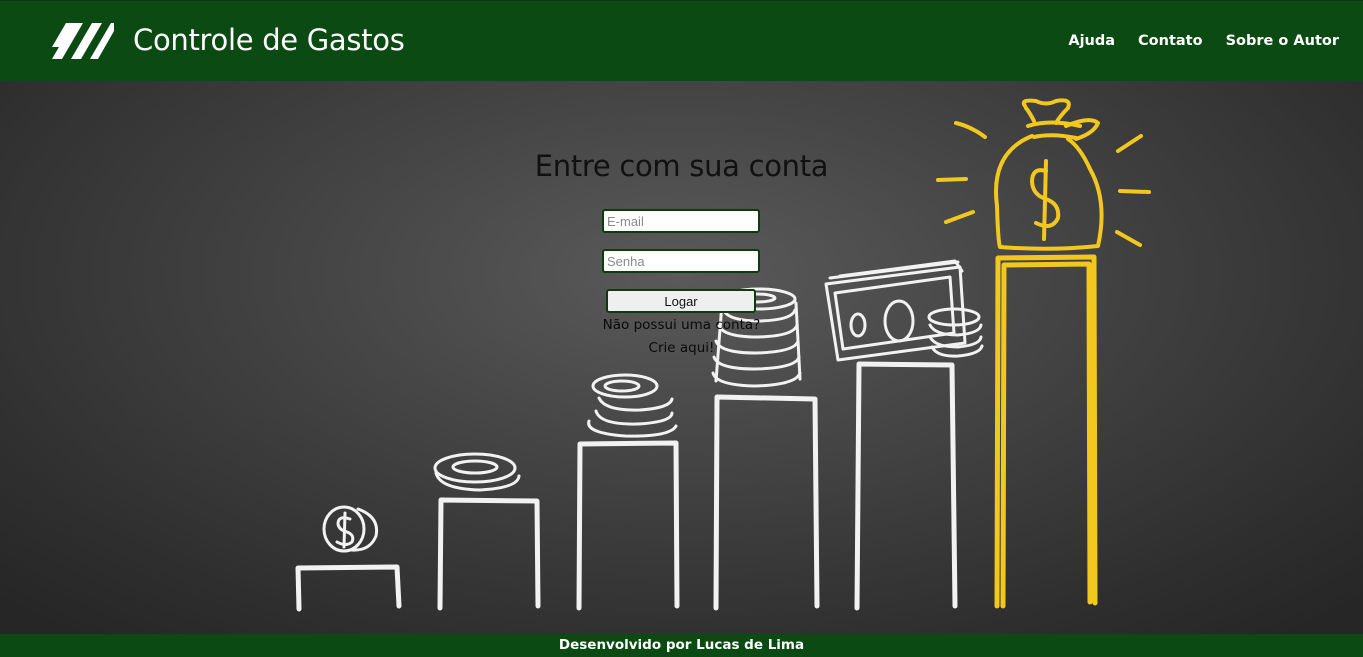  I want to click on signup-prompt: Não possui uma conta? Crie aqui!, so click(681, 337).